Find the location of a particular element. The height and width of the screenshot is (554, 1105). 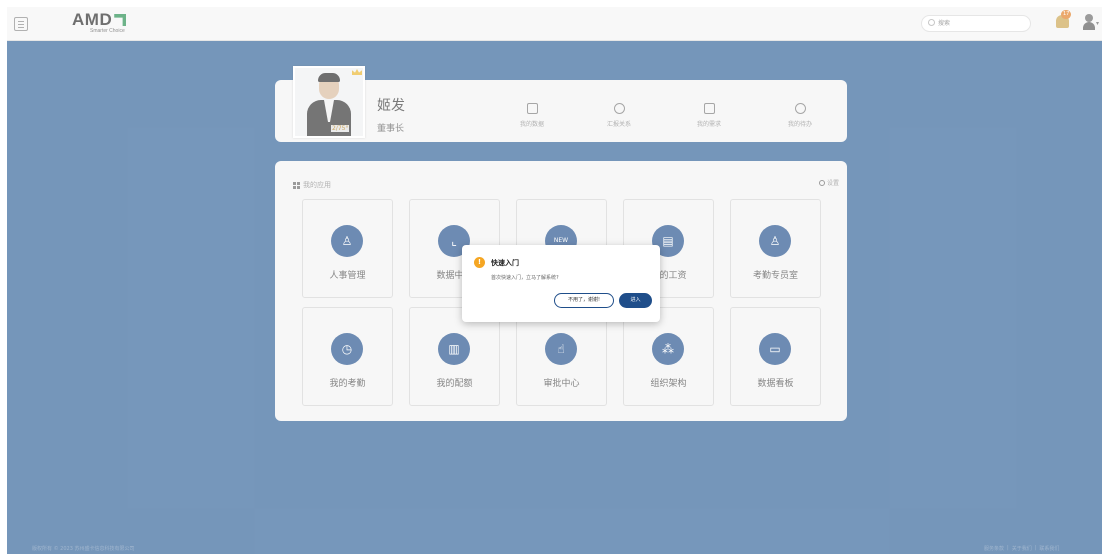

warning-icon: ! is located at coordinates (479, 262).